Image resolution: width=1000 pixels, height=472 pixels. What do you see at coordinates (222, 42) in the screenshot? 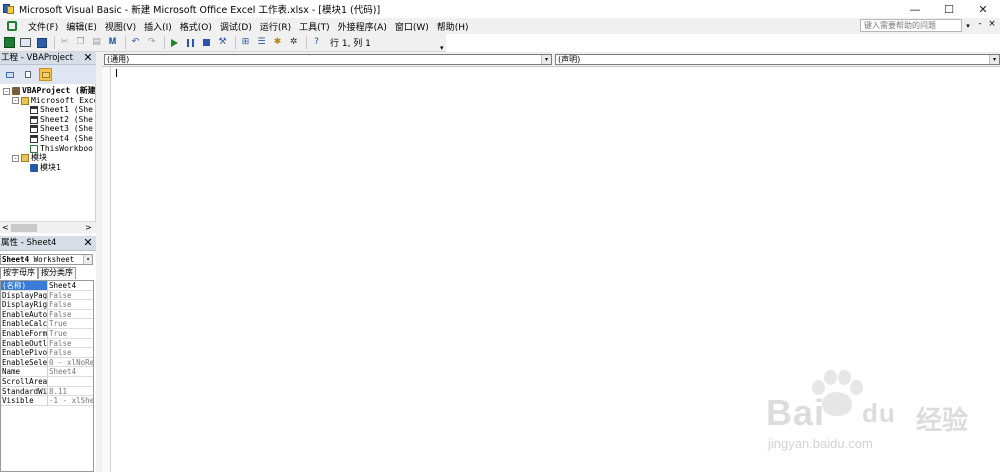
I see `design-mode-button: ⚒` at bounding box center [222, 42].